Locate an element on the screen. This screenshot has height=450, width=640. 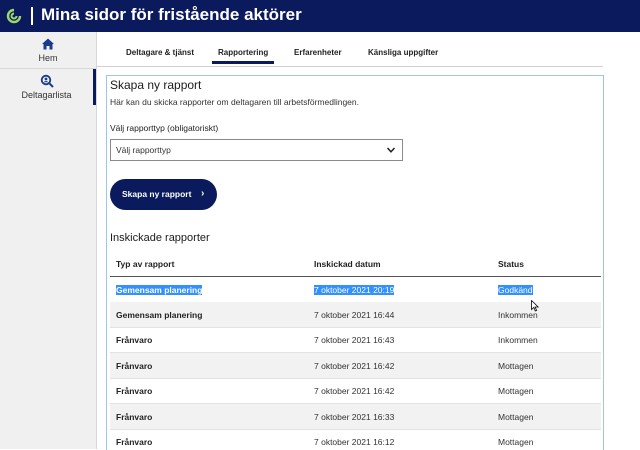
report-status-cell: Inkommen is located at coordinates (518, 340).